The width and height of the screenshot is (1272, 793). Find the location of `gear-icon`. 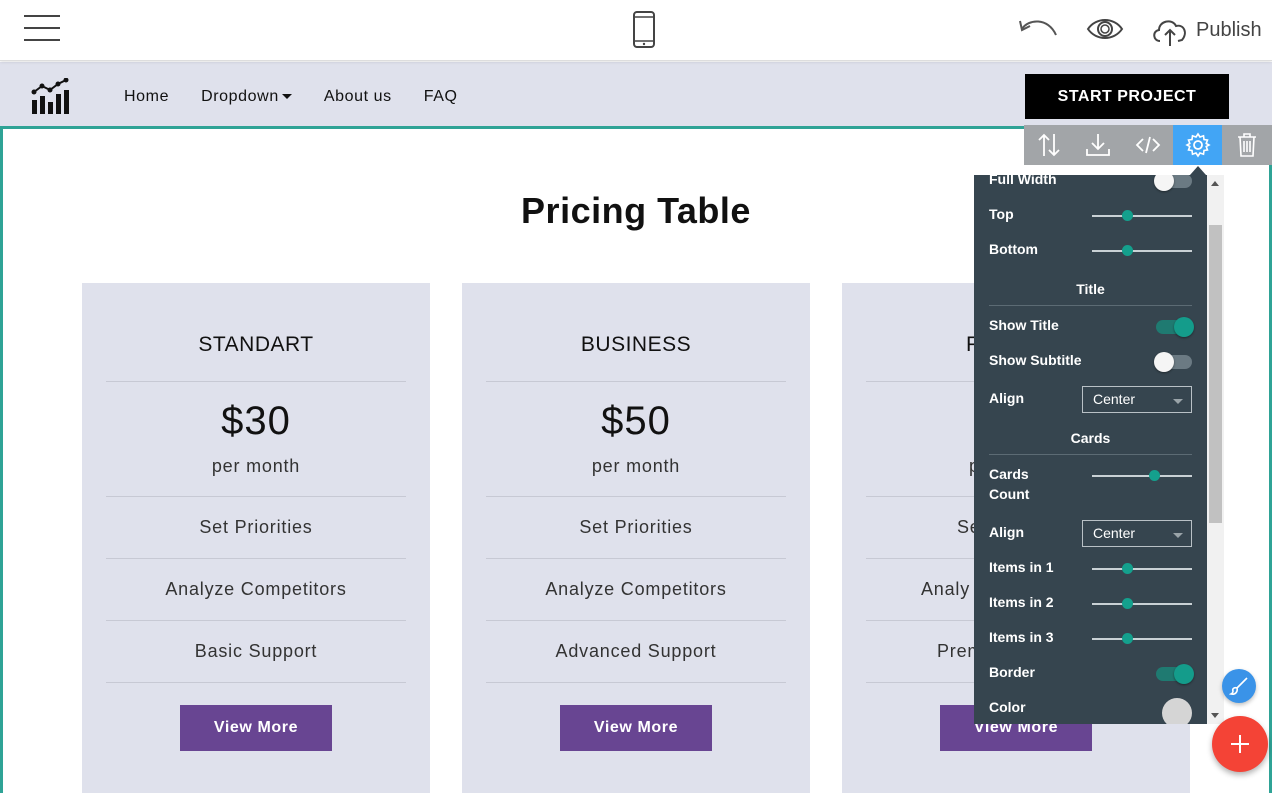

gear-icon is located at coordinates (1197, 145).